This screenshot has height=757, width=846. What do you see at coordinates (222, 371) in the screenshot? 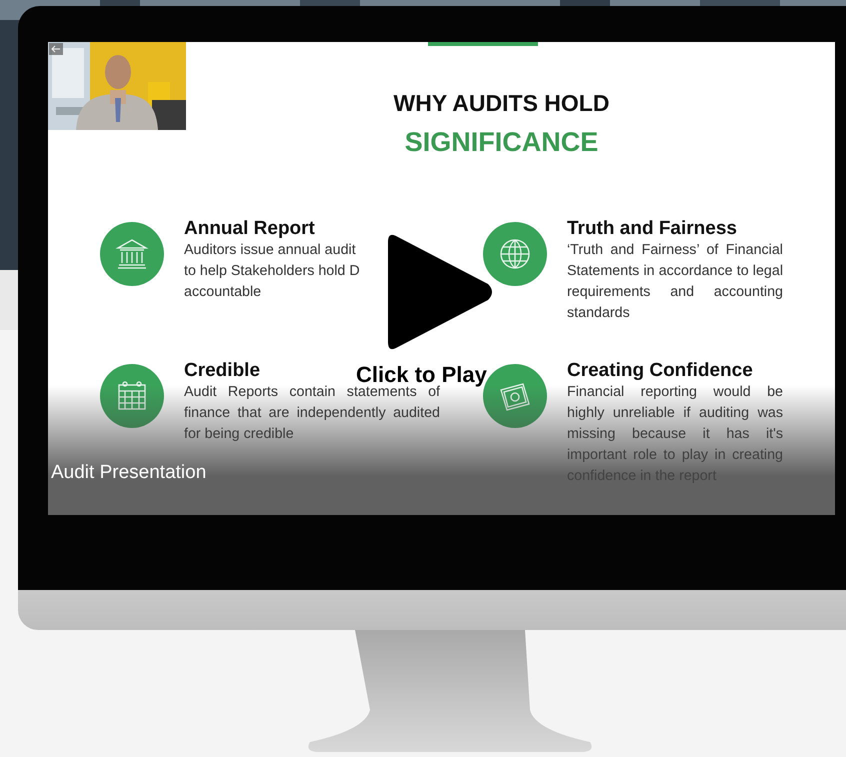
I see `item-title: Credible` at bounding box center [222, 371].